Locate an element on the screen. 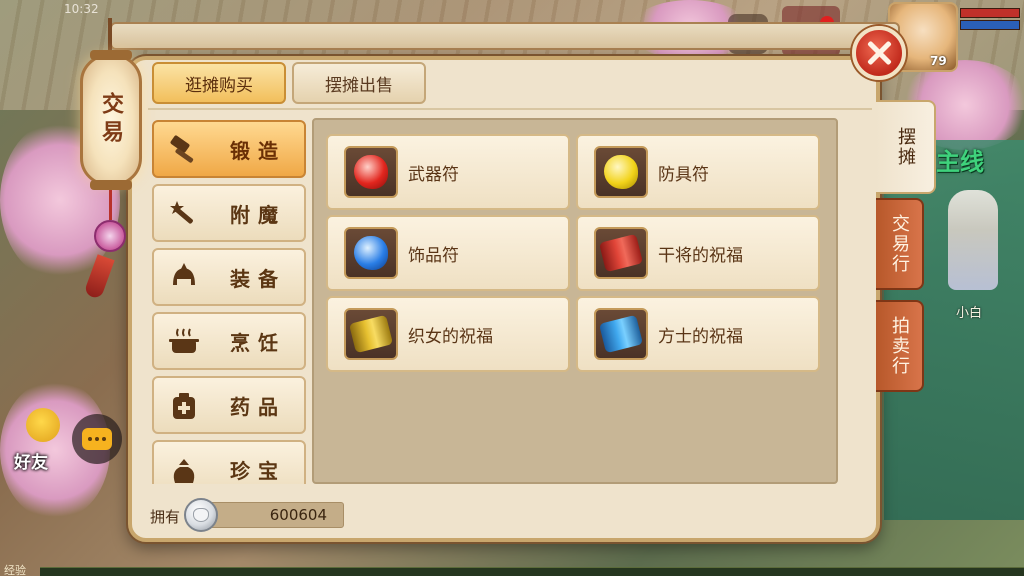 This screenshot has width=1024, height=576. red-gem-icon is located at coordinates (371, 172).